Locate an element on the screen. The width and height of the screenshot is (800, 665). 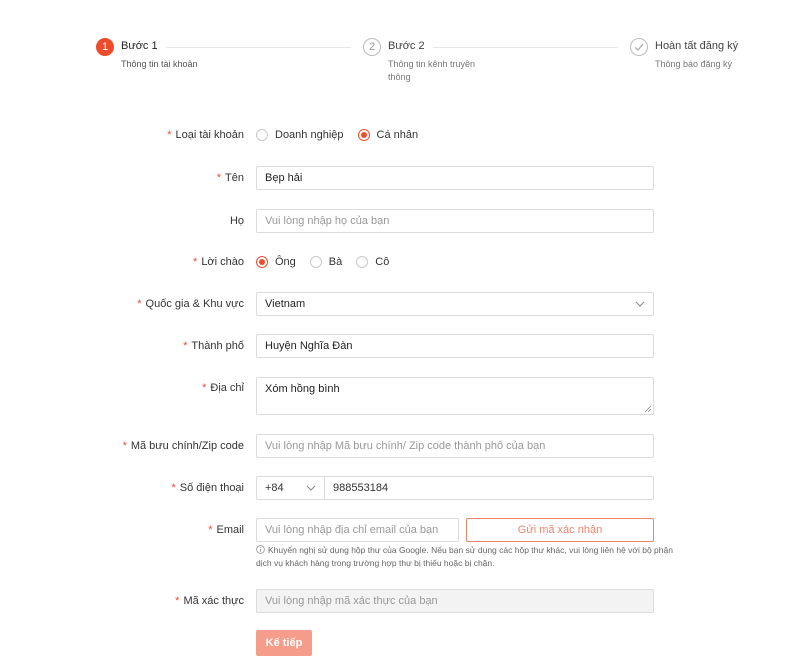
step-3-desc: Thông báo đăng ký is located at coordinates (694, 64).